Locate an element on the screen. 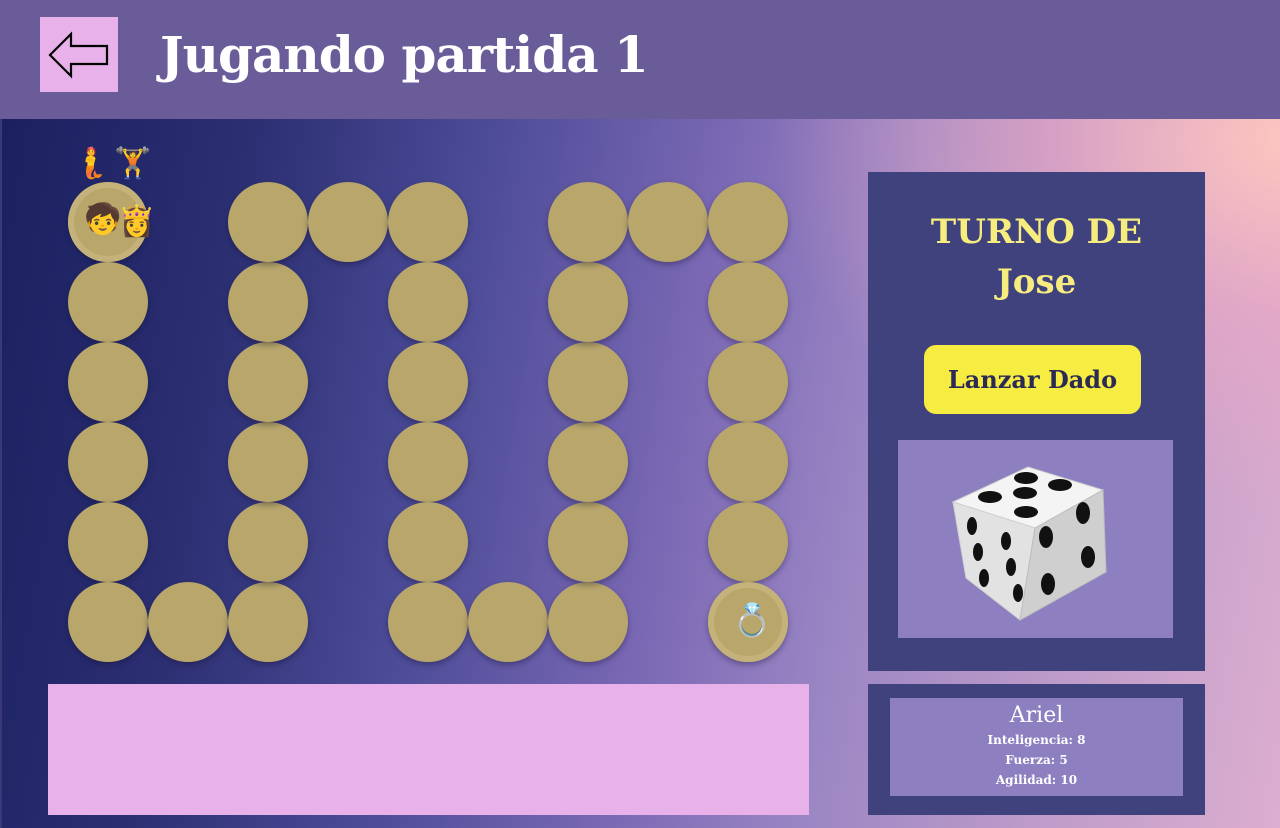 The image size is (1280, 828). roll-dice-button: Lanzar Dado is located at coordinates (1032, 379).